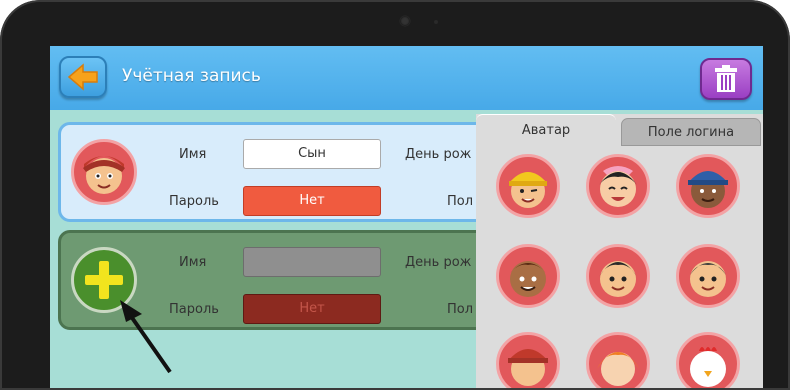  I want to click on tab-avatar: Аватар, so click(546, 130).